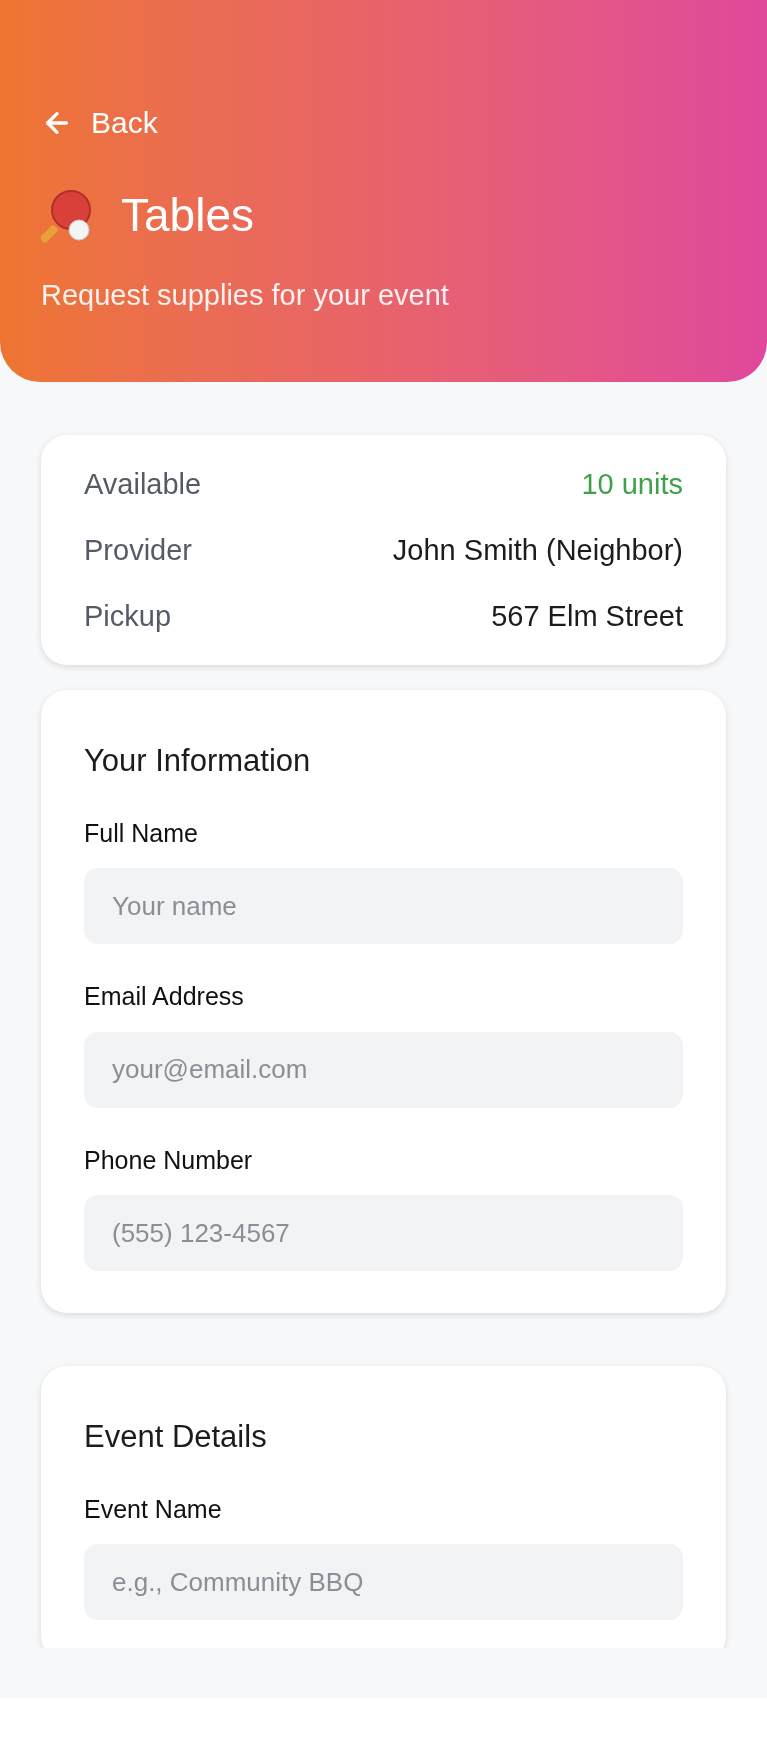  I want to click on summary-value: John Smith (Neighbor), so click(537, 550).